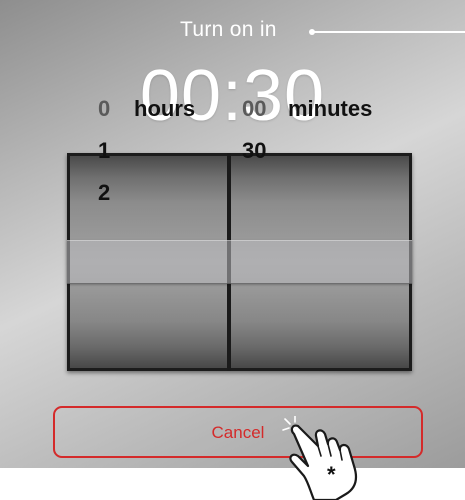 Image resolution: width=465 pixels, height=500 pixels. What do you see at coordinates (331, 474) in the screenshot?
I see `annotation-marker: *` at bounding box center [331, 474].